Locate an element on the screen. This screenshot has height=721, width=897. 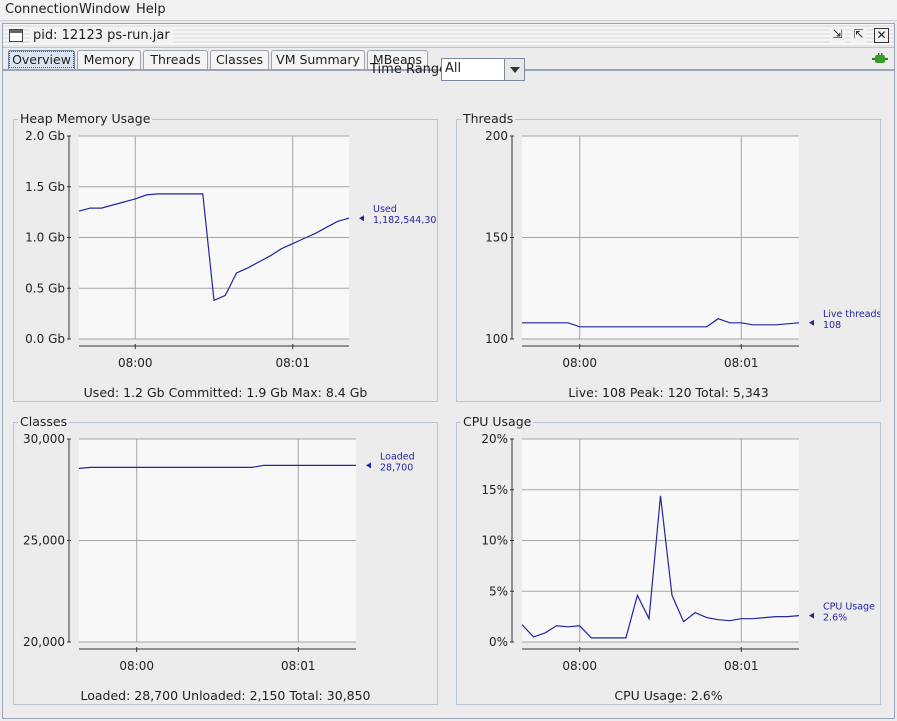
y-tick-label: 15% is located at coordinates (494, 490).